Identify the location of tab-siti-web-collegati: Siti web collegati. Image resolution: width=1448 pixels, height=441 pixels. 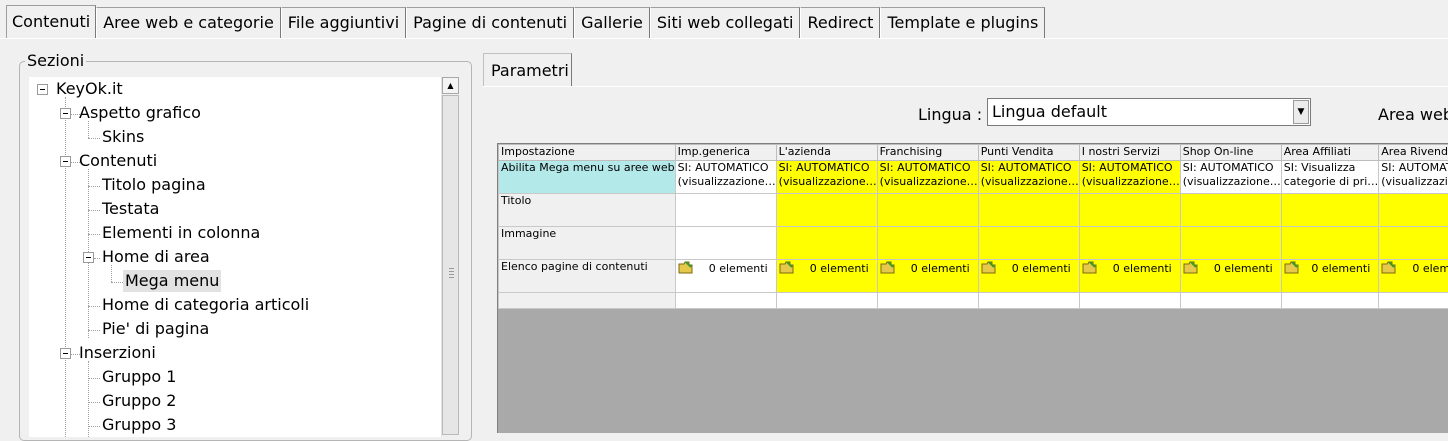
(725, 22).